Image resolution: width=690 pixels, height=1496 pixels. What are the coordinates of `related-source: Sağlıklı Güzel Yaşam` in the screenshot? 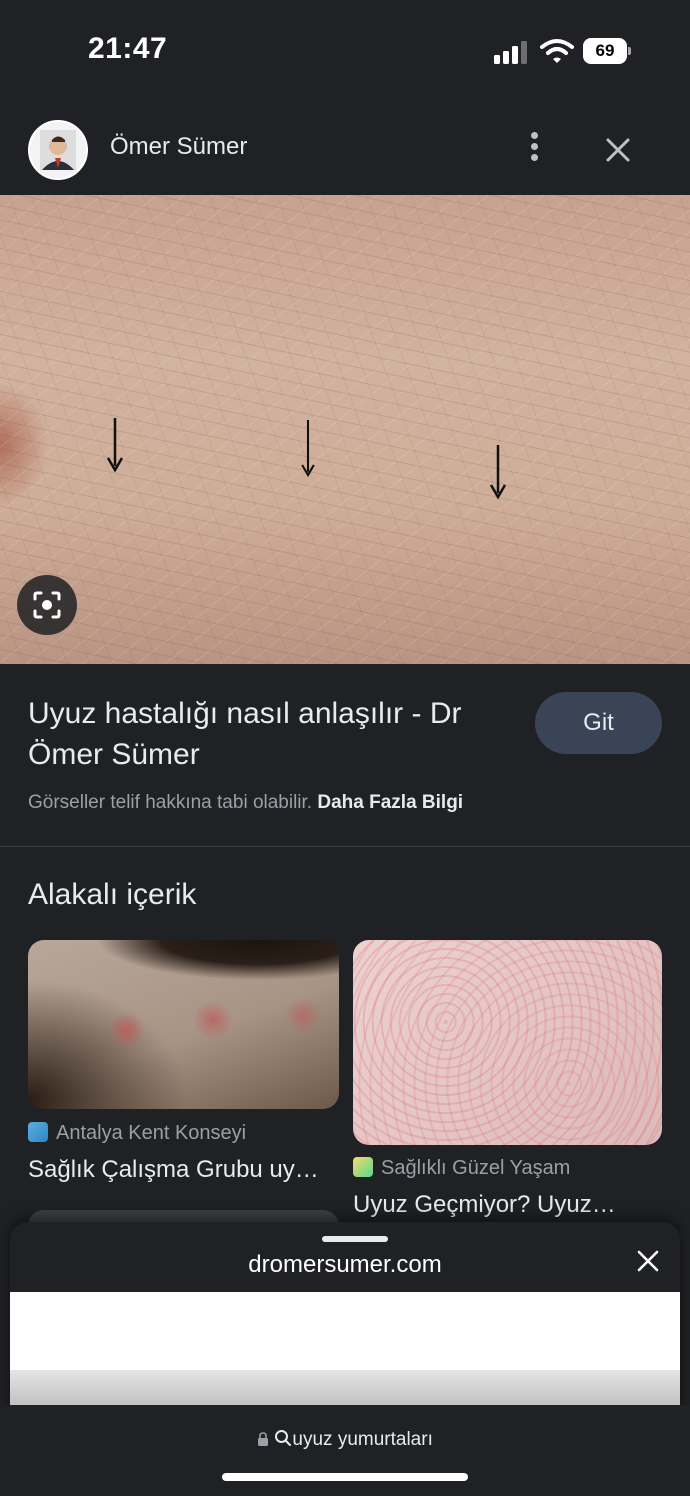 It's located at (461, 1168).